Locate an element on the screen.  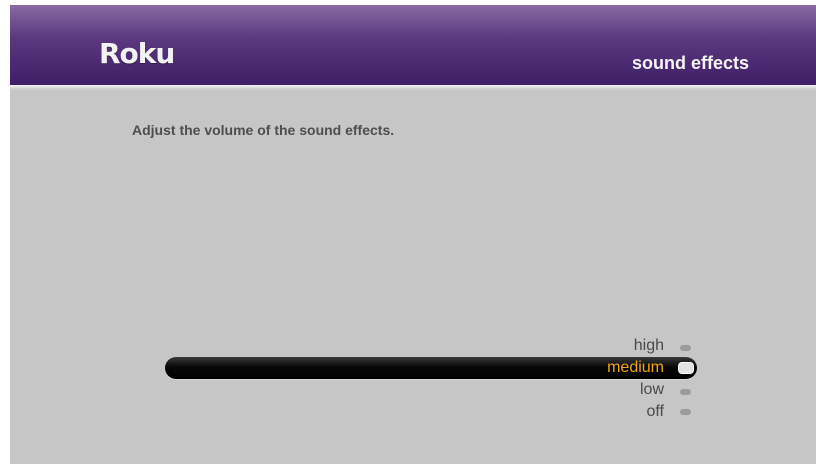
option-high-indicator-icon is located at coordinates (685, 348).